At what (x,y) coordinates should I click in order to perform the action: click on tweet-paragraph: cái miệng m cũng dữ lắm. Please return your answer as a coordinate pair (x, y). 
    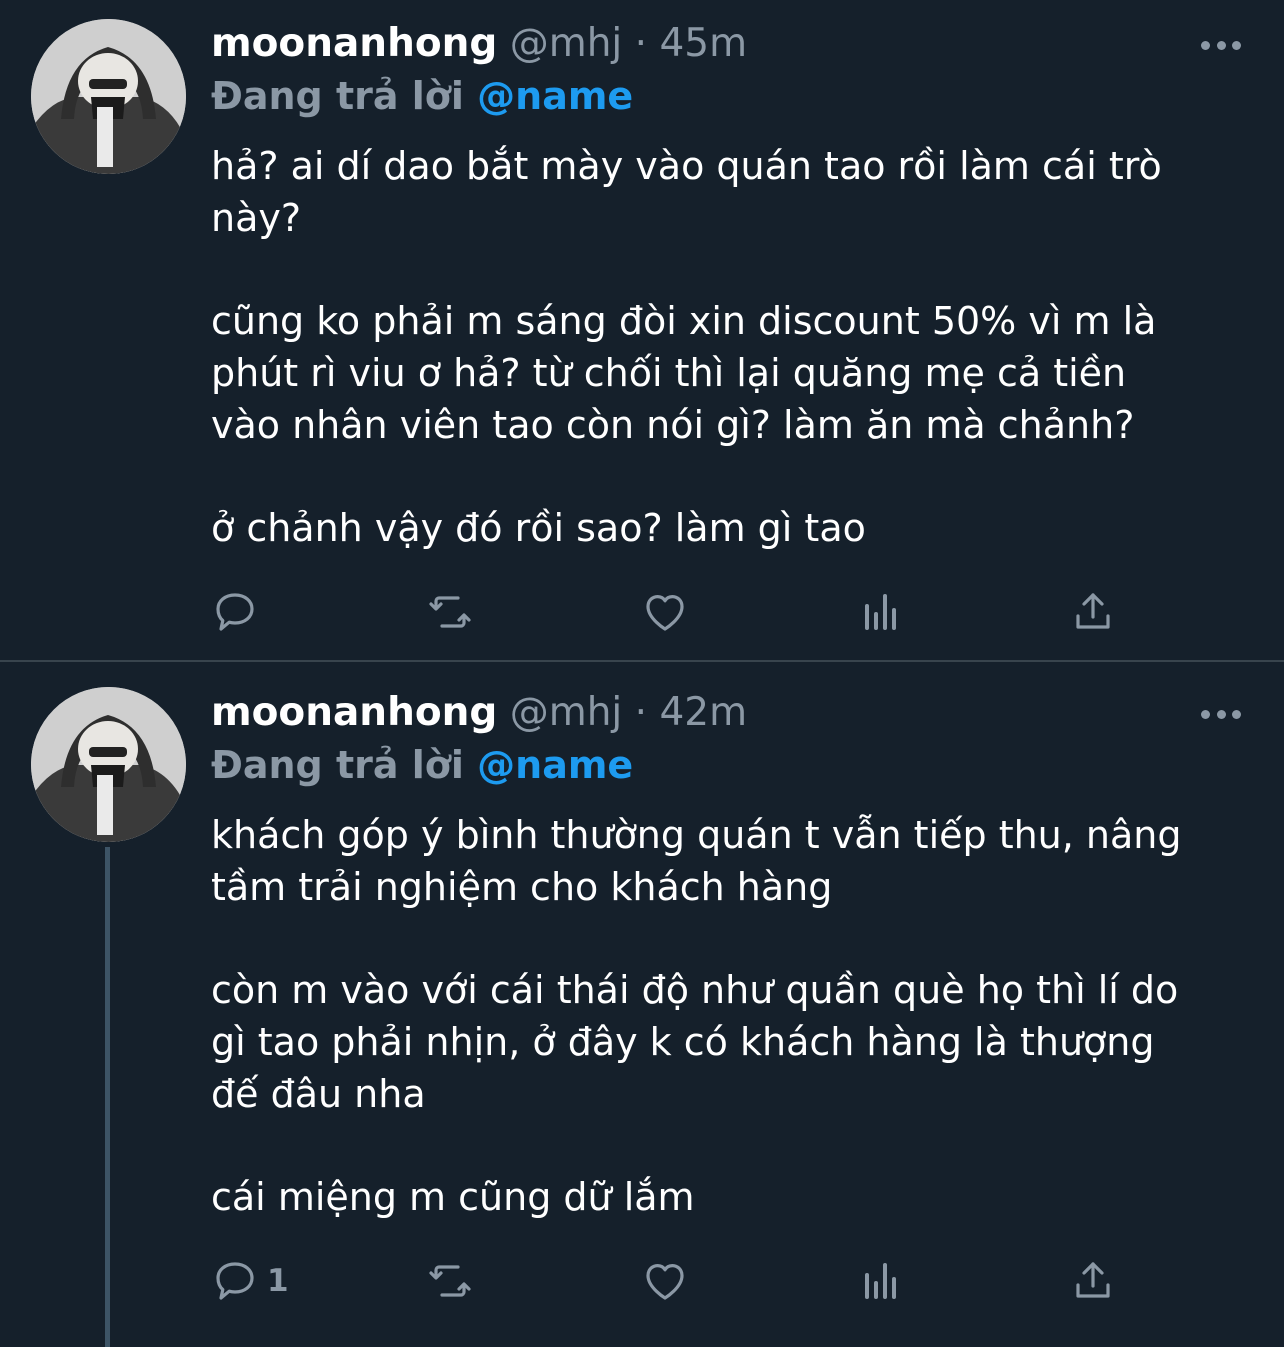
    Looking at the image, I should click on (453, 1197).